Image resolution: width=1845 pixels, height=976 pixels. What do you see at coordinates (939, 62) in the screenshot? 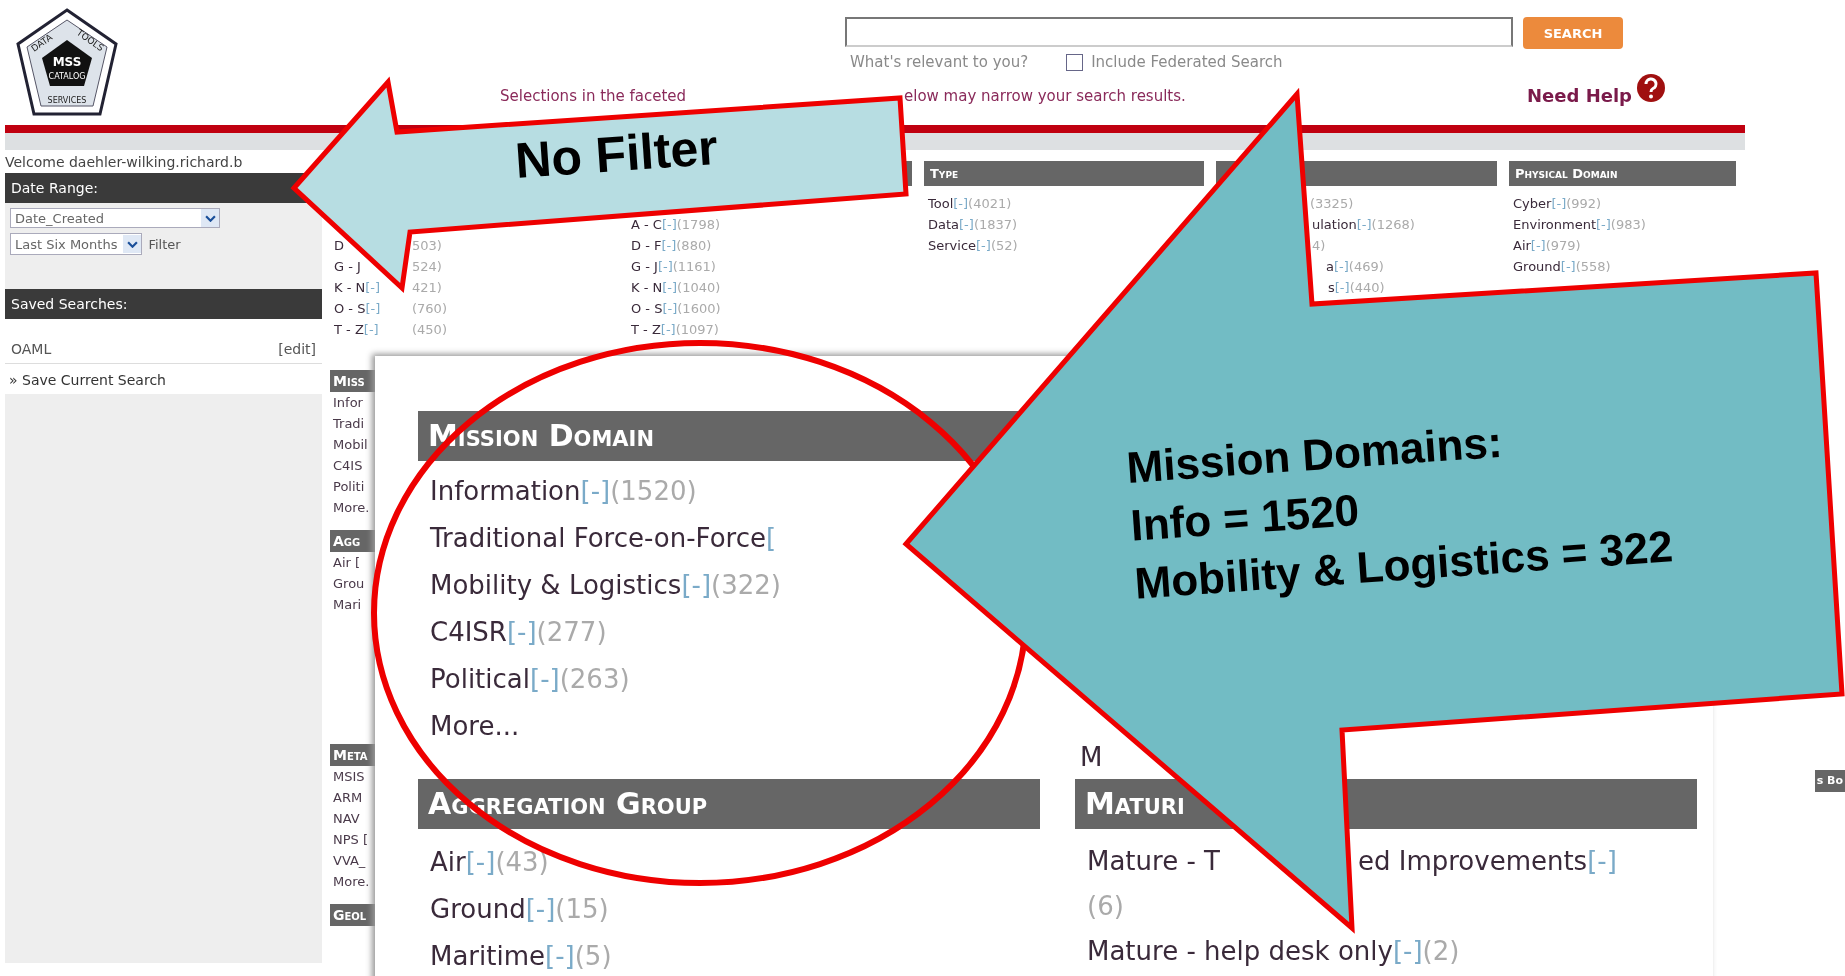
I see `search-hint: What's relevant to you?` at bounding box center [939, 62].